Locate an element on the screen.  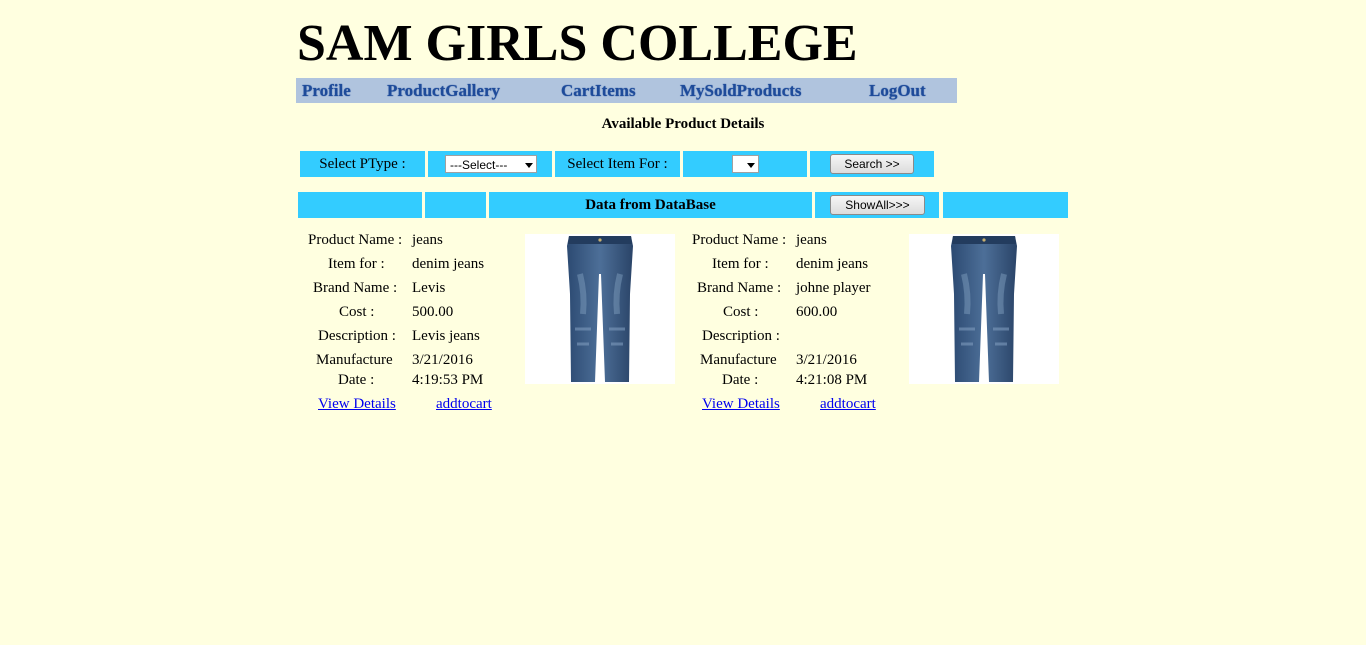
nav-logout: LogOut is located at coordinates (897, 91).